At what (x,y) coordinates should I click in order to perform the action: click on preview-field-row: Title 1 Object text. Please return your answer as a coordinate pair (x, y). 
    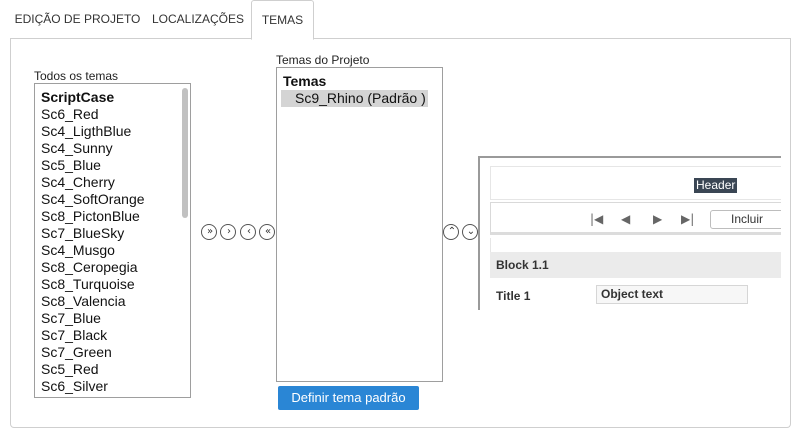
    Looking at the image, I should click on (635, 296).